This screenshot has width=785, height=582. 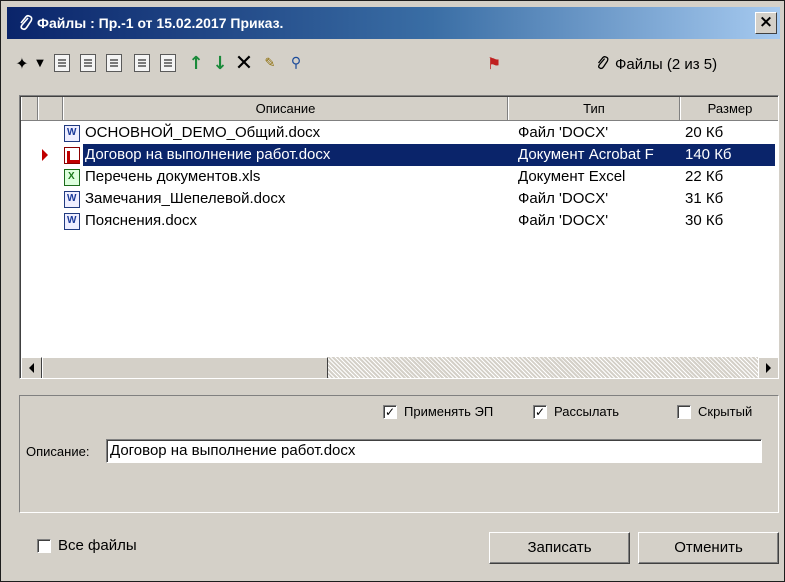 I want to click on compare-button, so click(x=142, y=63).